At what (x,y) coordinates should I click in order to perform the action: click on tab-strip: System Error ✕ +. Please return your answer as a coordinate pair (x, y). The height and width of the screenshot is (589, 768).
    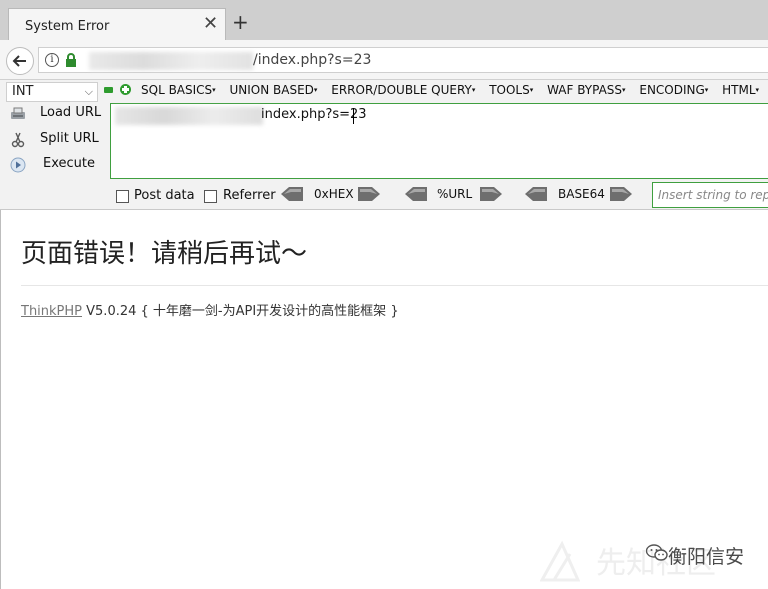
    Looking at the image, I should click on (384, 20).